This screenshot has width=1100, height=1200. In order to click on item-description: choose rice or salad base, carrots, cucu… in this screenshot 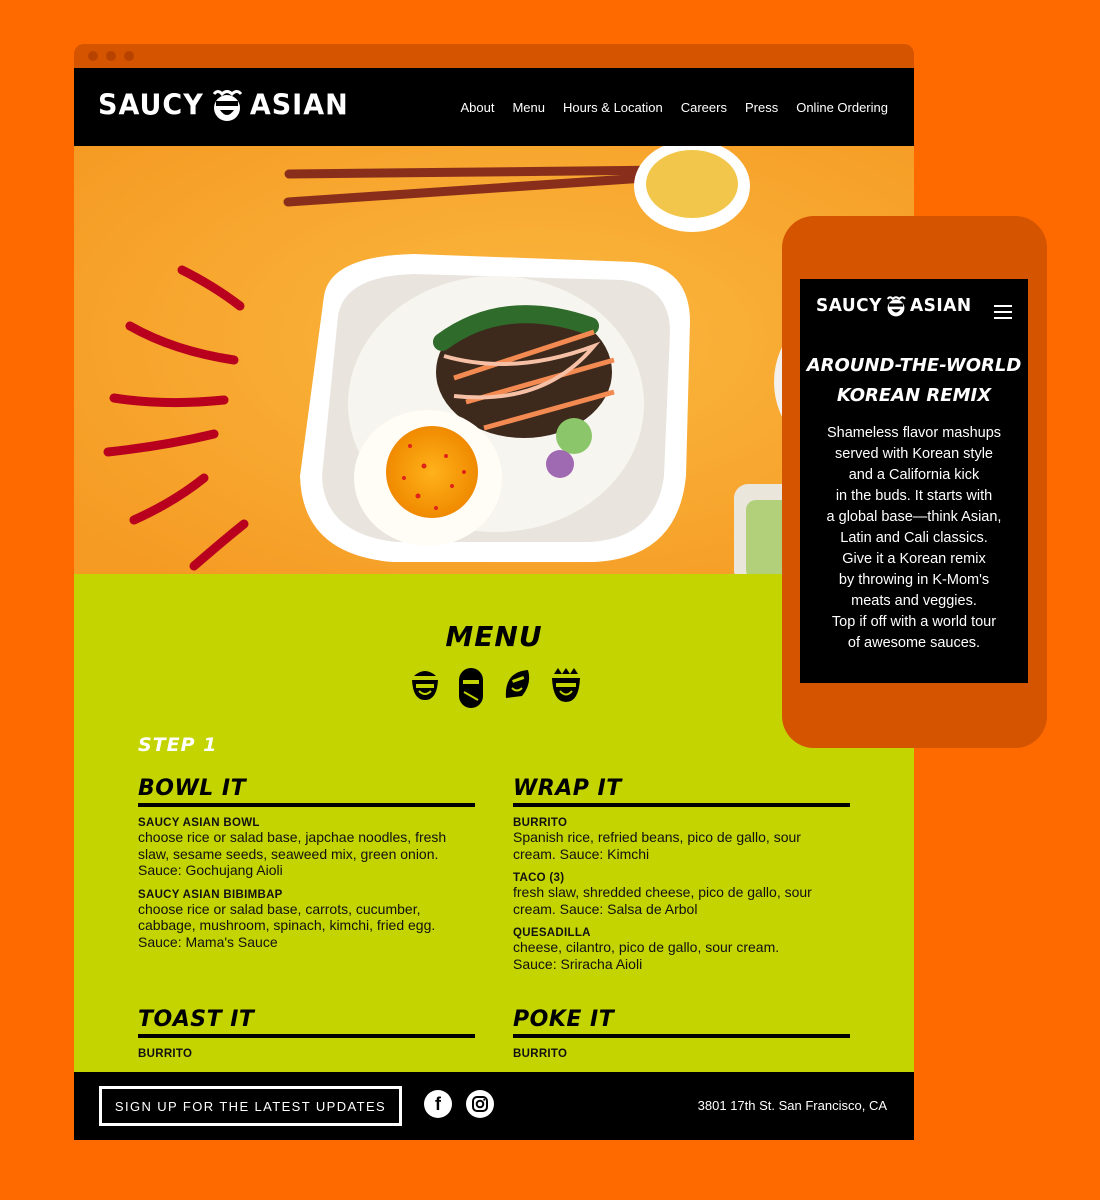, I will do `click(287, 925)`.